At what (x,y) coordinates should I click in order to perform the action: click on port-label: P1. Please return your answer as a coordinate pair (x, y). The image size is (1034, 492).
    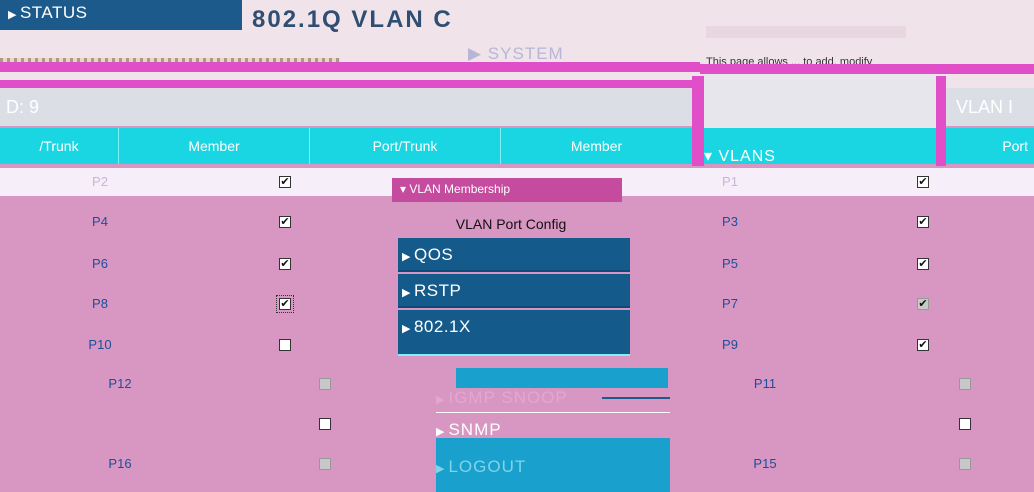
    Looking at the image, I should click on (730, 181).